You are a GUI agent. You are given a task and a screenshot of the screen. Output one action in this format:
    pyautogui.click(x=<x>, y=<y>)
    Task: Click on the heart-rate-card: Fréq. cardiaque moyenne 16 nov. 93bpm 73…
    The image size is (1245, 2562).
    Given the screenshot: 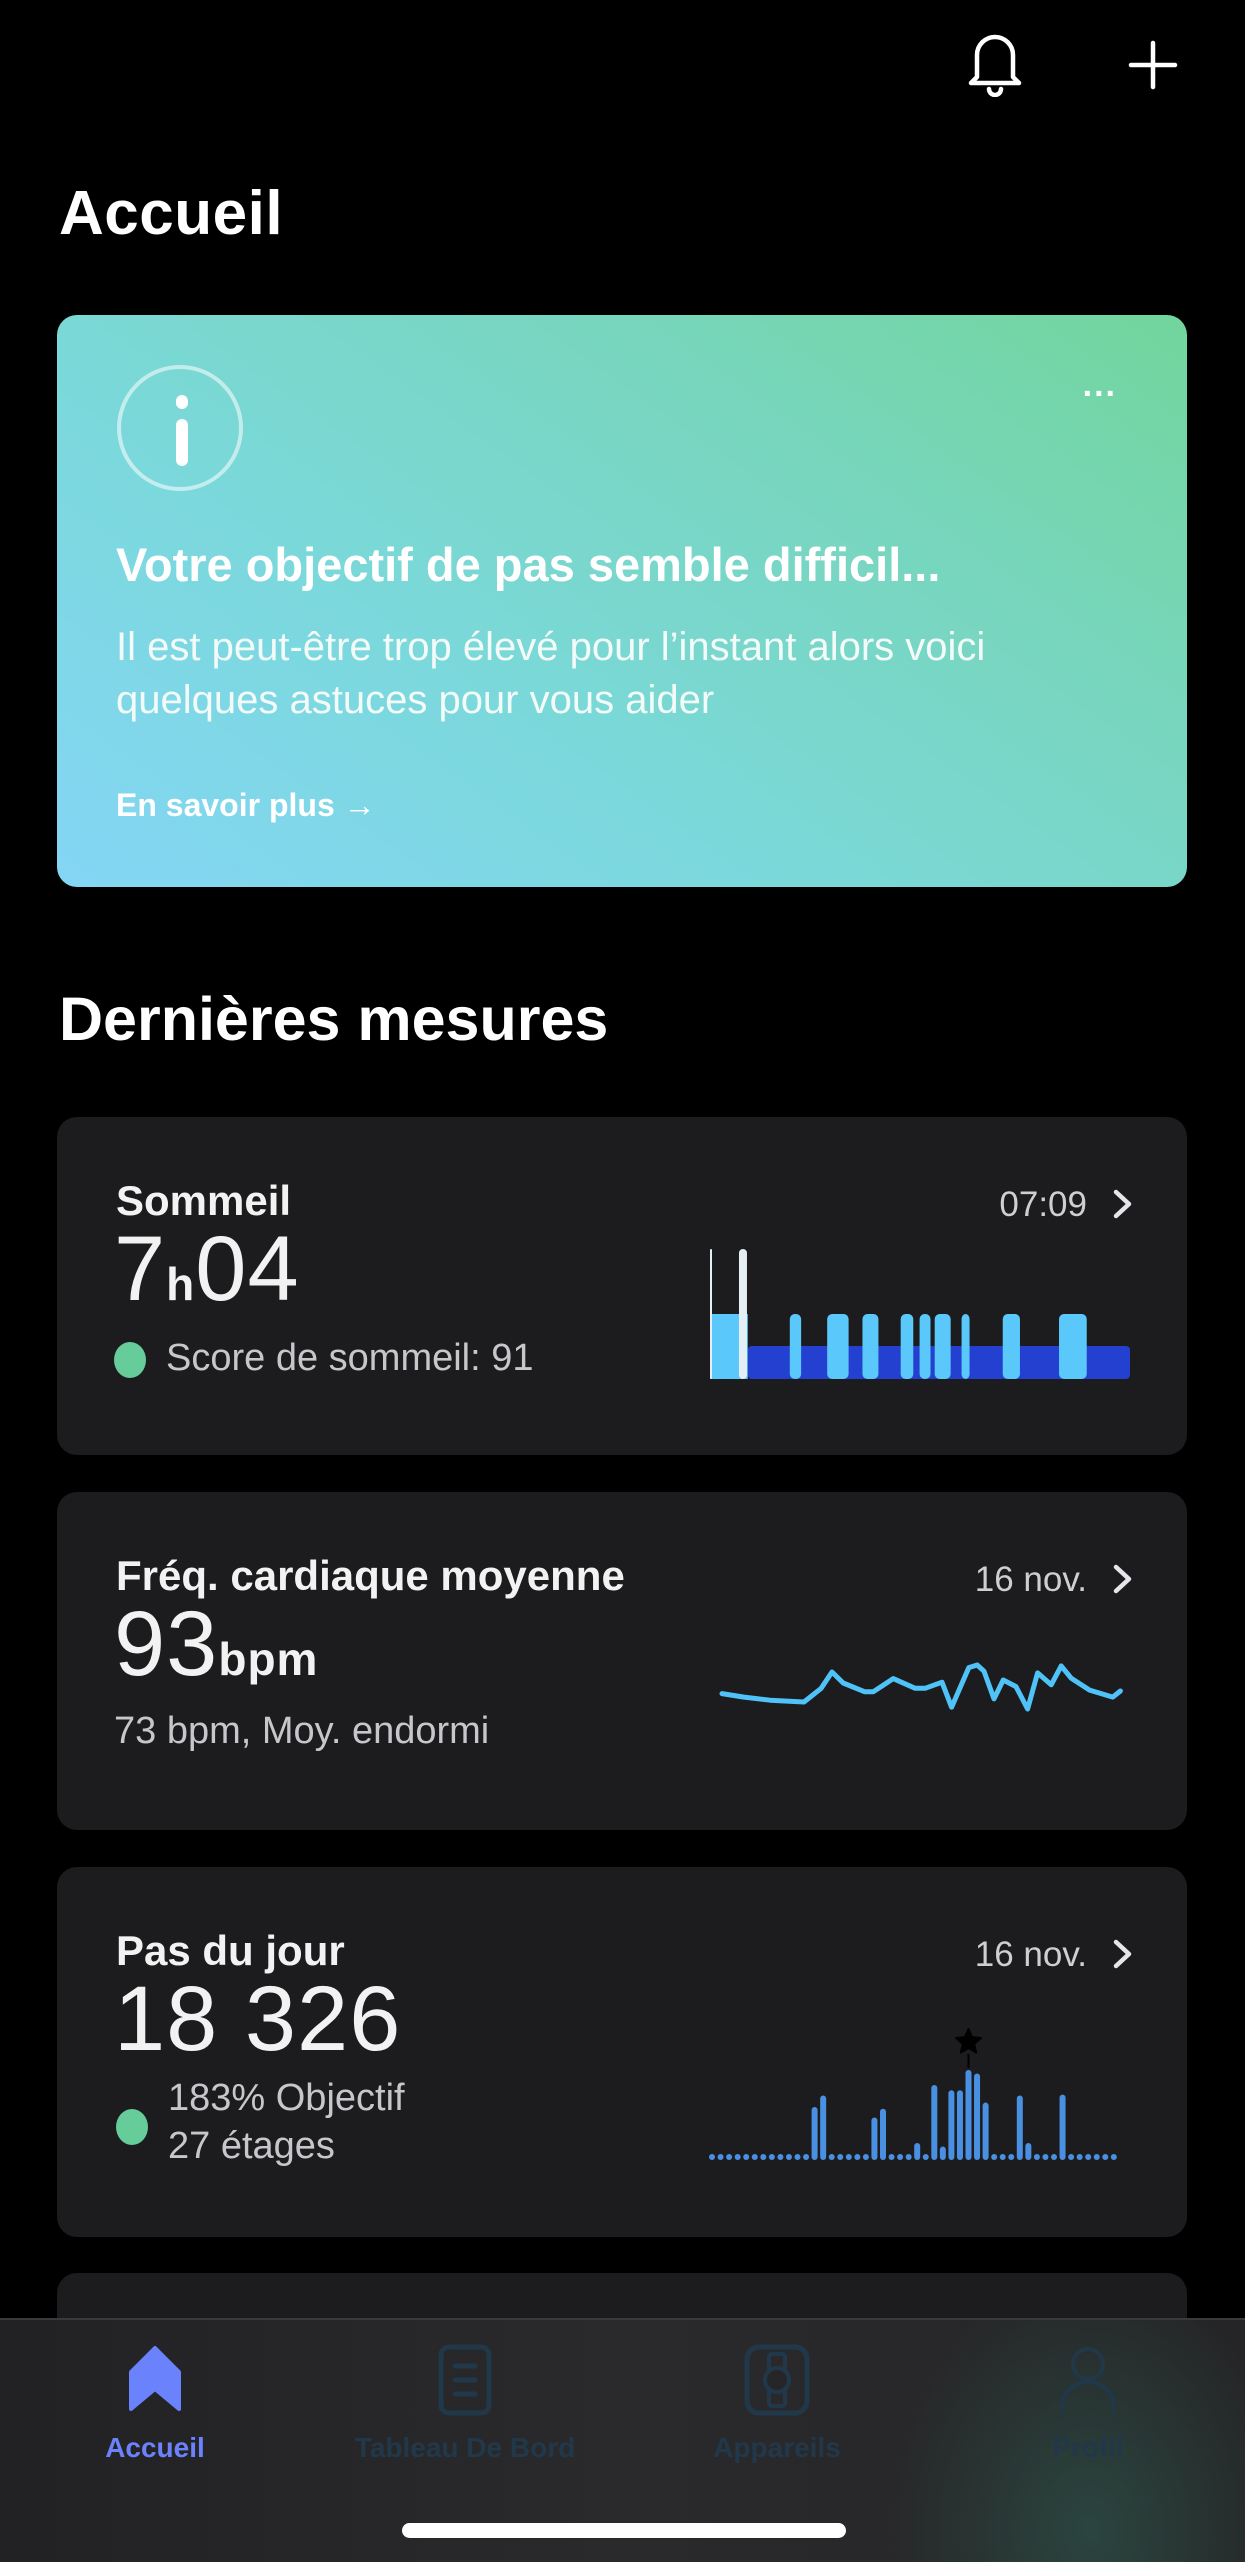 What is the action you would take?
    pyautogui.click(x=622, y=1661)
    